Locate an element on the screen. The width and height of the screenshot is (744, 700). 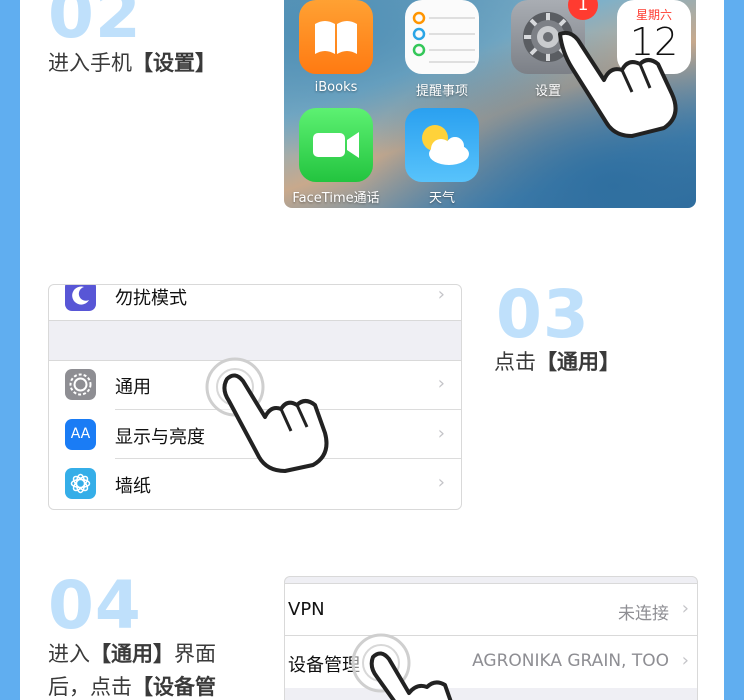
weather-label: 天气 is located at coordinates (441, 198).